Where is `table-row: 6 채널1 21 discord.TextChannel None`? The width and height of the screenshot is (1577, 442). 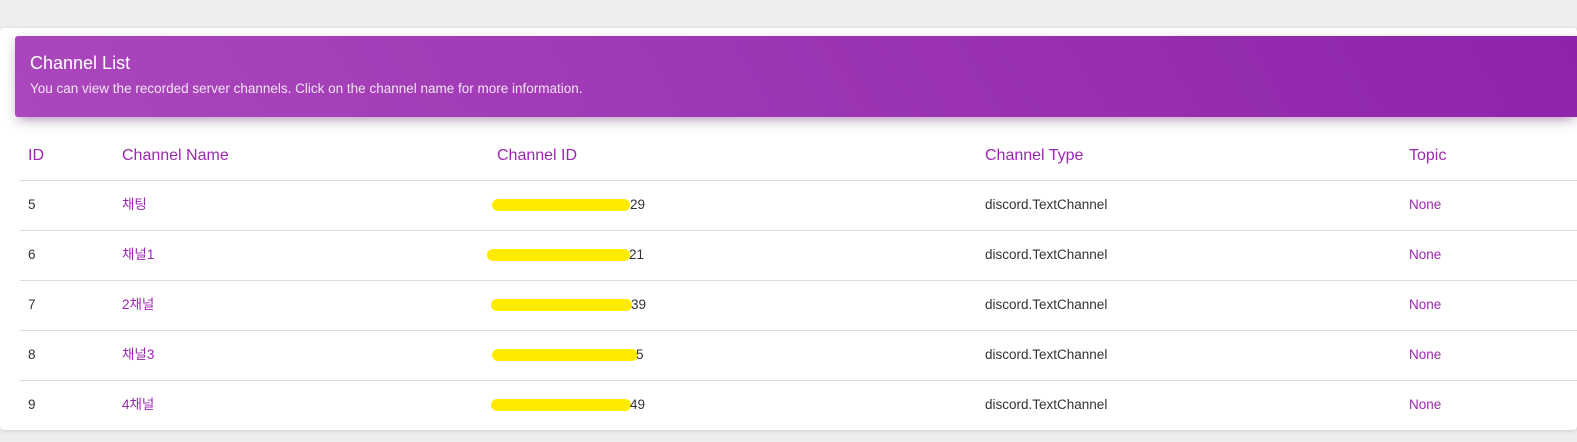 table-row: 6 채널1 21 discord.TextChannel None is located at coordinates (798, 256).